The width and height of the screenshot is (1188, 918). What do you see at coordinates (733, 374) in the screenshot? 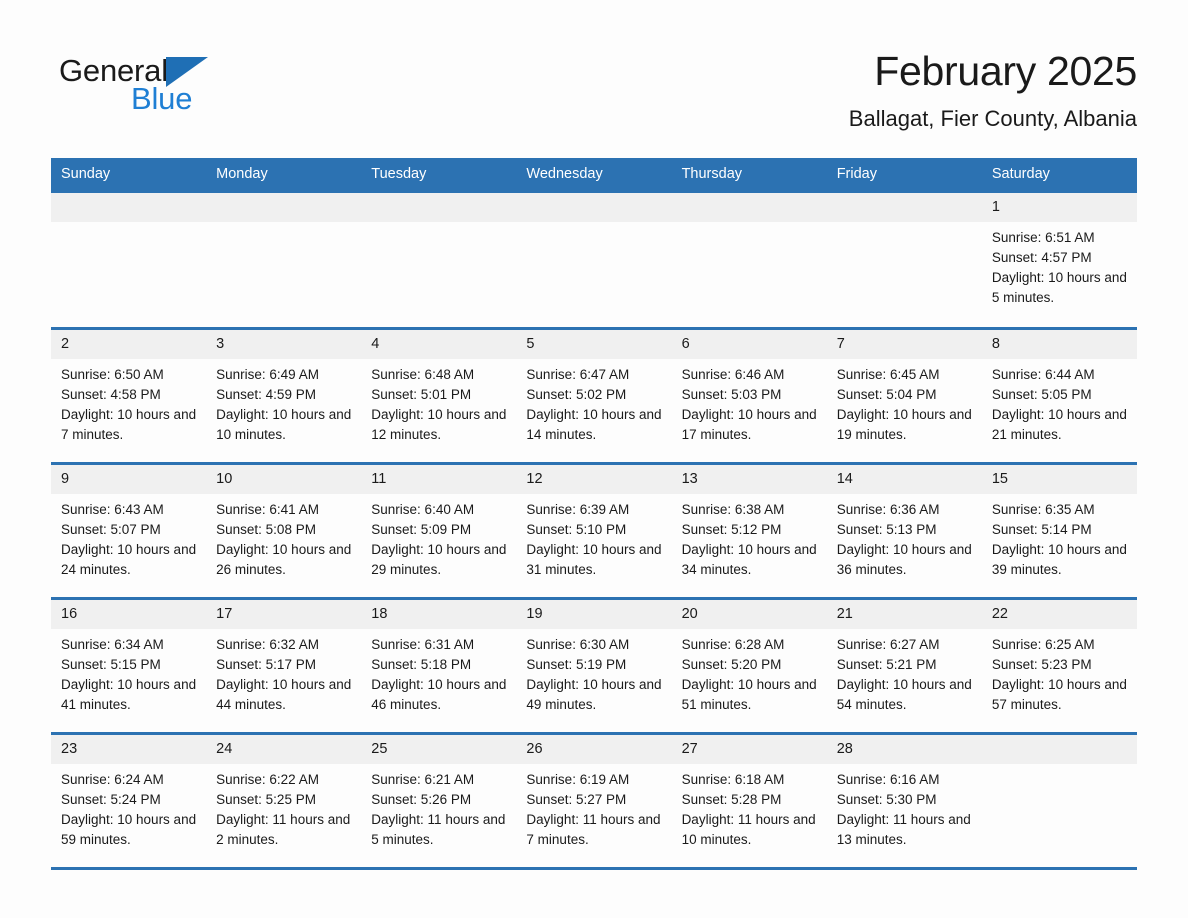
I see `sunrise-text: Sunrise: 6:46 AM` at bounding box center [733, 374].